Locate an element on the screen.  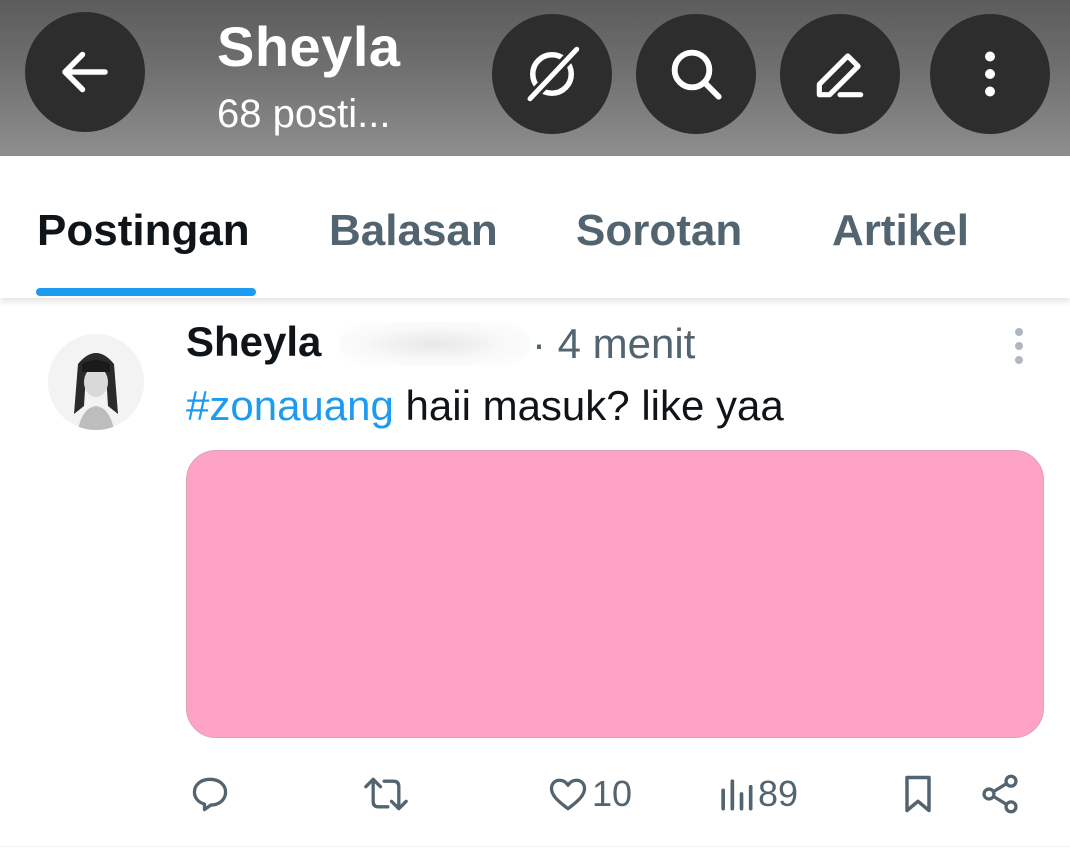
reply-icon is located at coordinates (210, 794).